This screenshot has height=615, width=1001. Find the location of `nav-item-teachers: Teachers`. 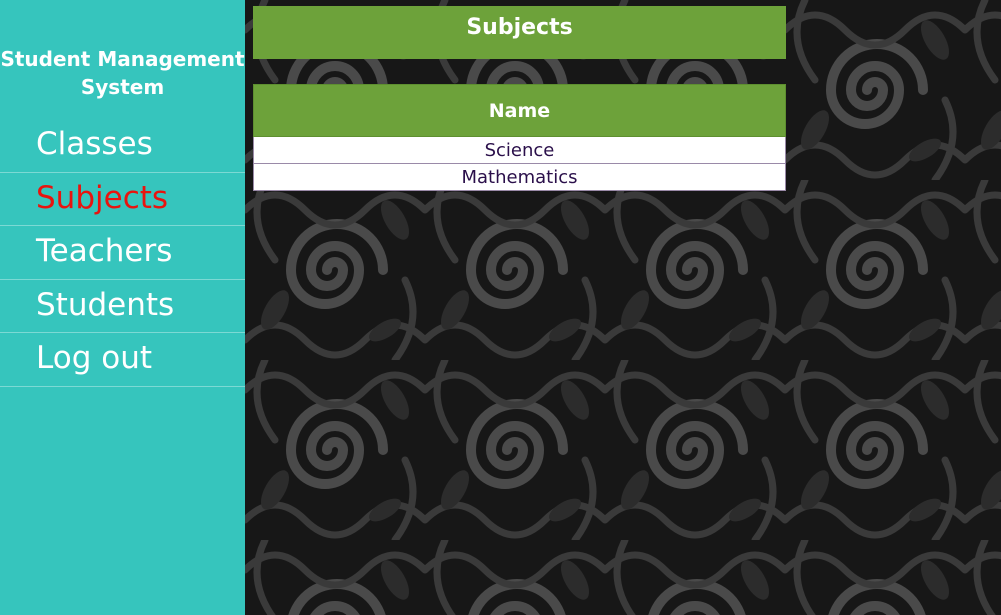

nav-item-teachers: Teachers is located at coordinates (122, 253).